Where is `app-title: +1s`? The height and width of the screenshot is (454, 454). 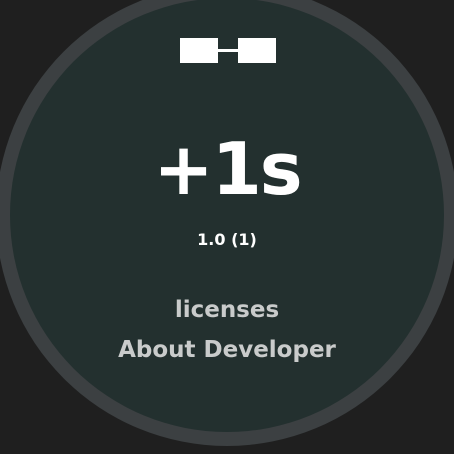 app-title: +1s is located at coordinates (227, 169).